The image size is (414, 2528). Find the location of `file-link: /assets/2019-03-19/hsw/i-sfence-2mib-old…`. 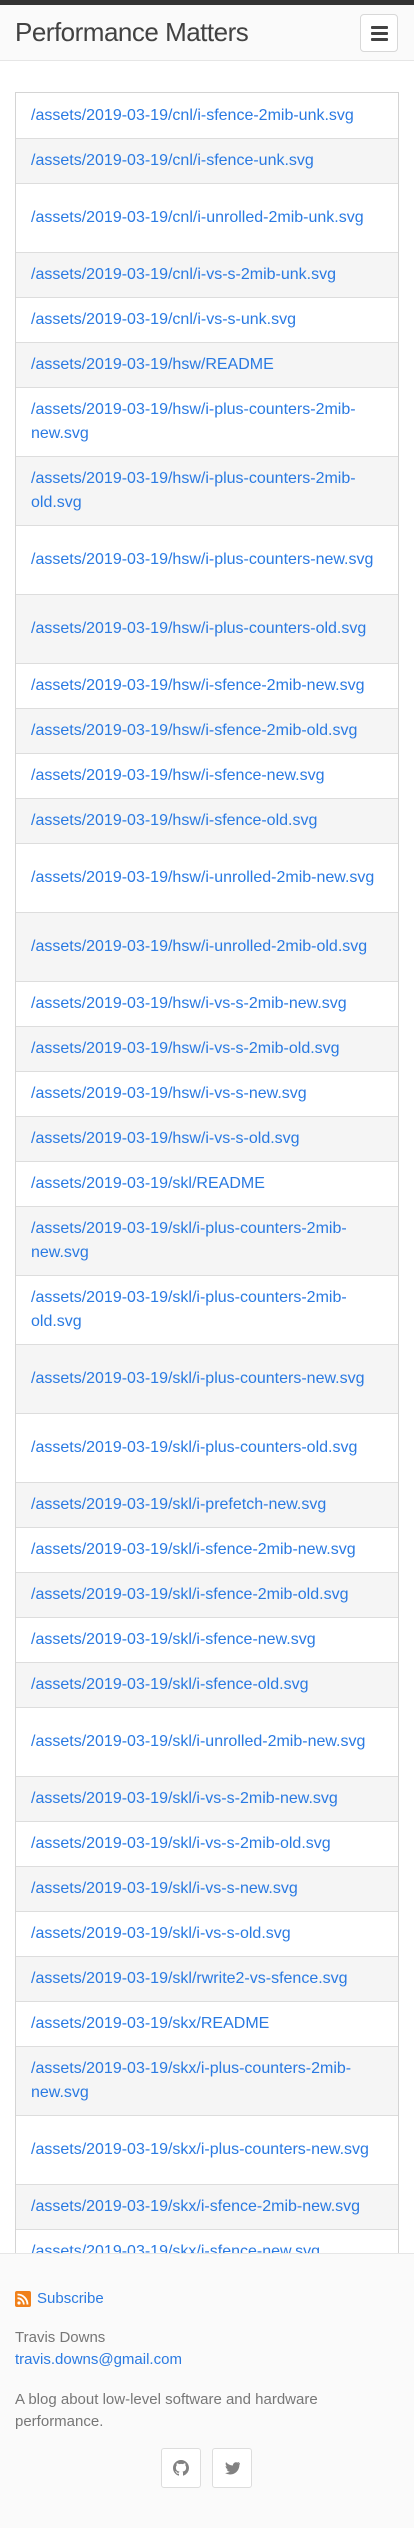

file-link: /assets/2019-03-19/hsw/i-sfence-2mib-old… is located at coordinates (194, 731).